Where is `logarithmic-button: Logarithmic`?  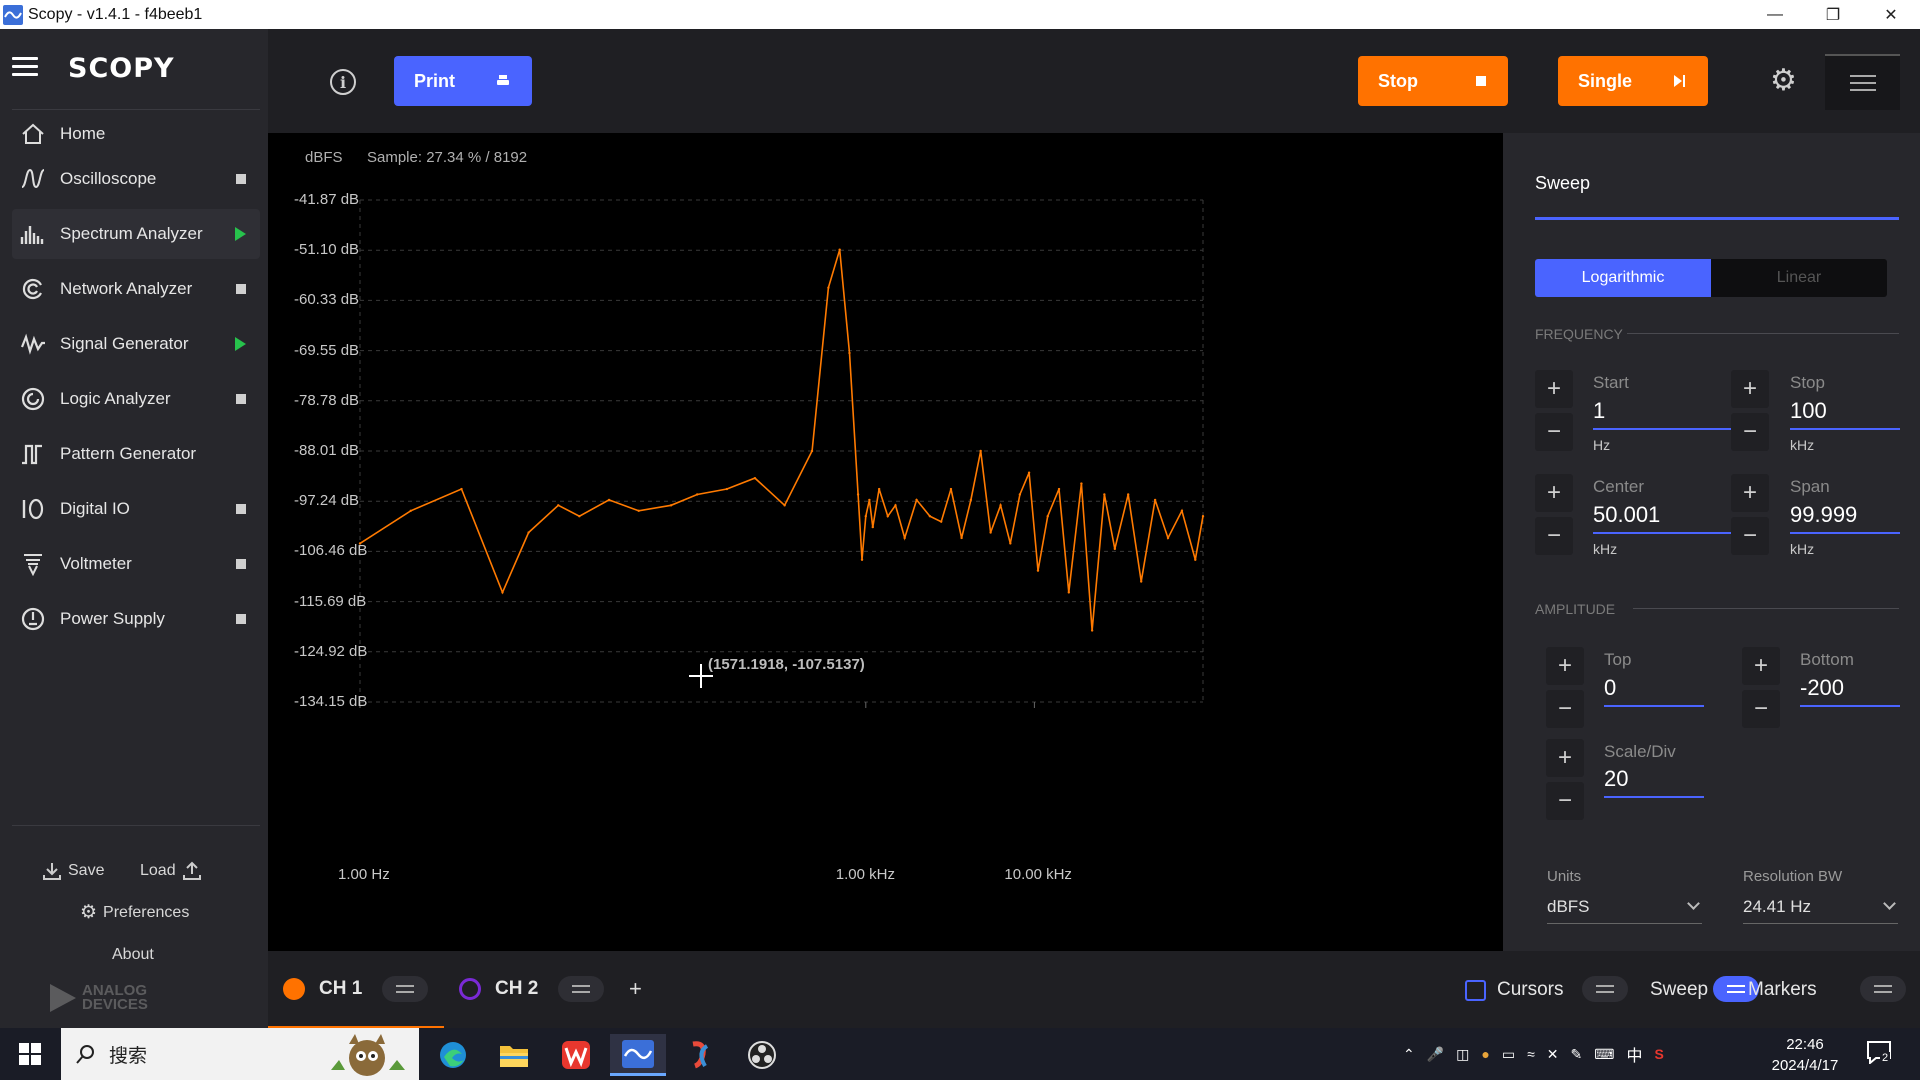 logarithmic-button: Logarithmic is located at coordinates (1623, 278).